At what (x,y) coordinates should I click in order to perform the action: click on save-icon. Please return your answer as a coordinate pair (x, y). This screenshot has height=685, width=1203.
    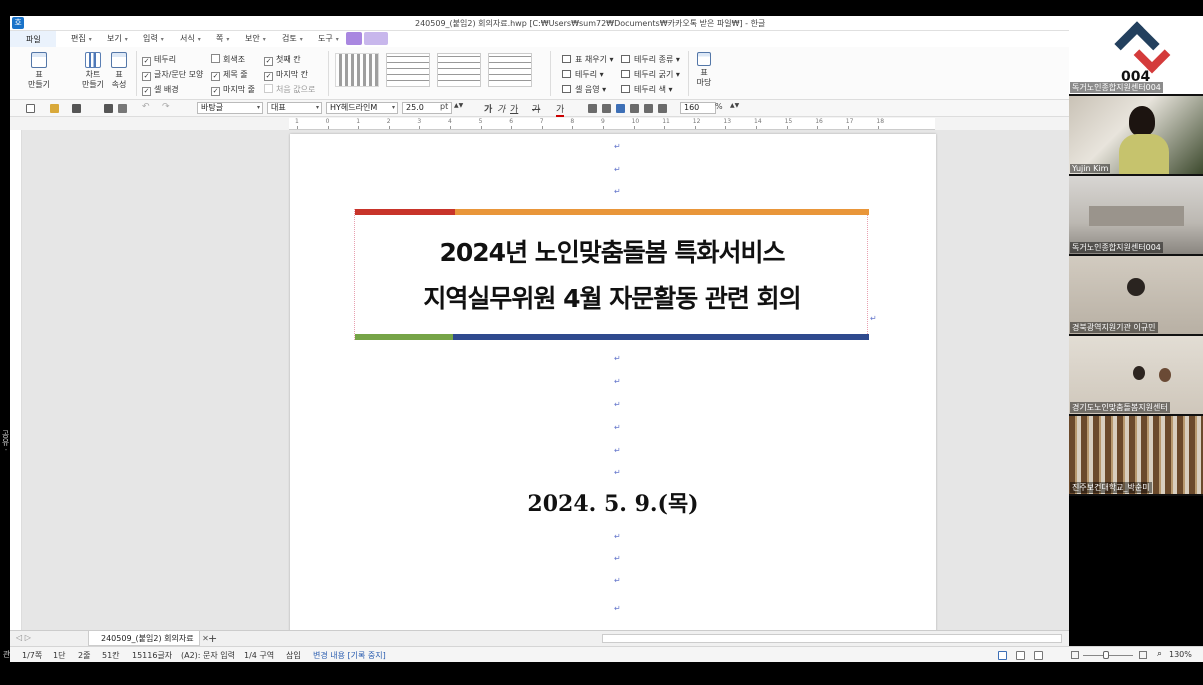
    Looking at the image, I should click on (76, 108).